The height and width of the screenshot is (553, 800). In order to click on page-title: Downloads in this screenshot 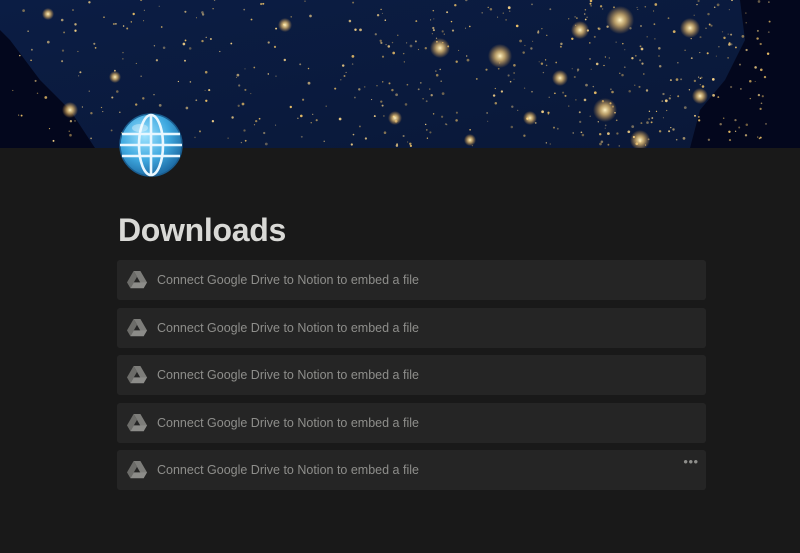, I will do `click(202, 230)`.